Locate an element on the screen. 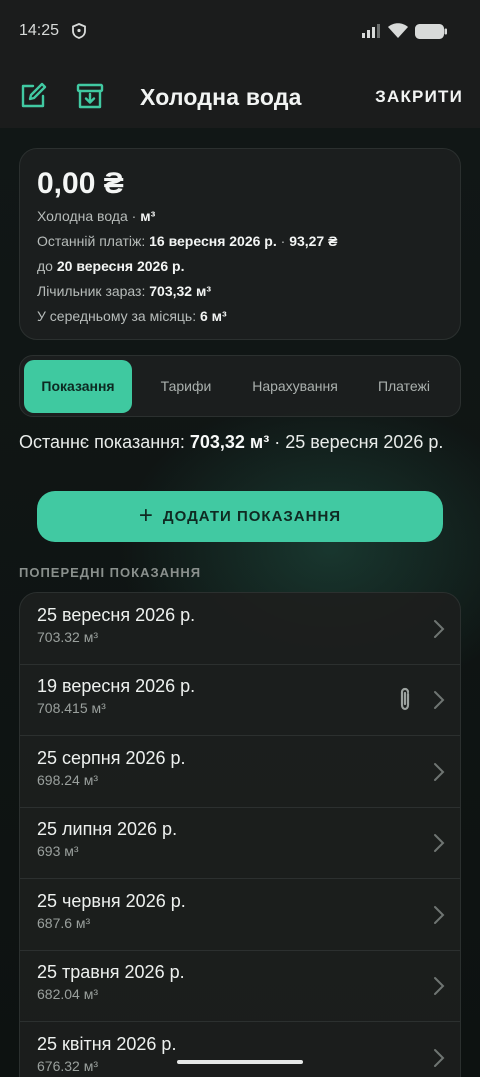 Image resolution: width=480 pixels, height=1077 pixels. average-label: У середньому за місяць: is located at coordinates (117, 316).